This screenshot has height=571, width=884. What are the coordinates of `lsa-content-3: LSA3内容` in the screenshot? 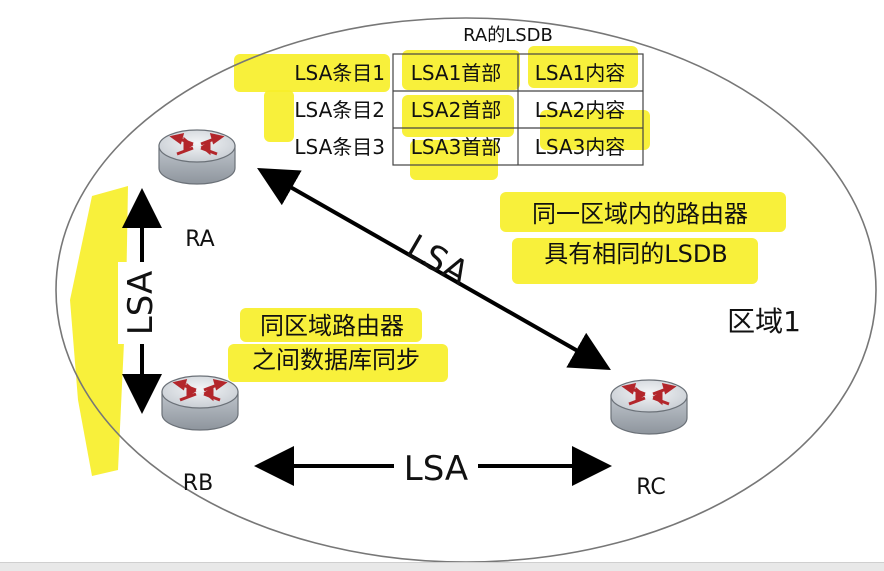 It's located at (580, 147).